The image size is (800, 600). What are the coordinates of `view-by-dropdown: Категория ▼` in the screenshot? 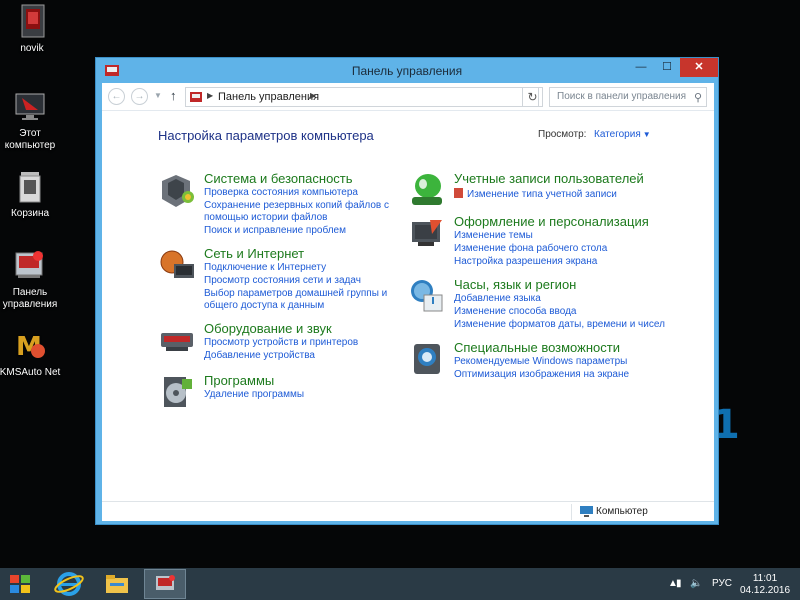 It's located at (622, 134).